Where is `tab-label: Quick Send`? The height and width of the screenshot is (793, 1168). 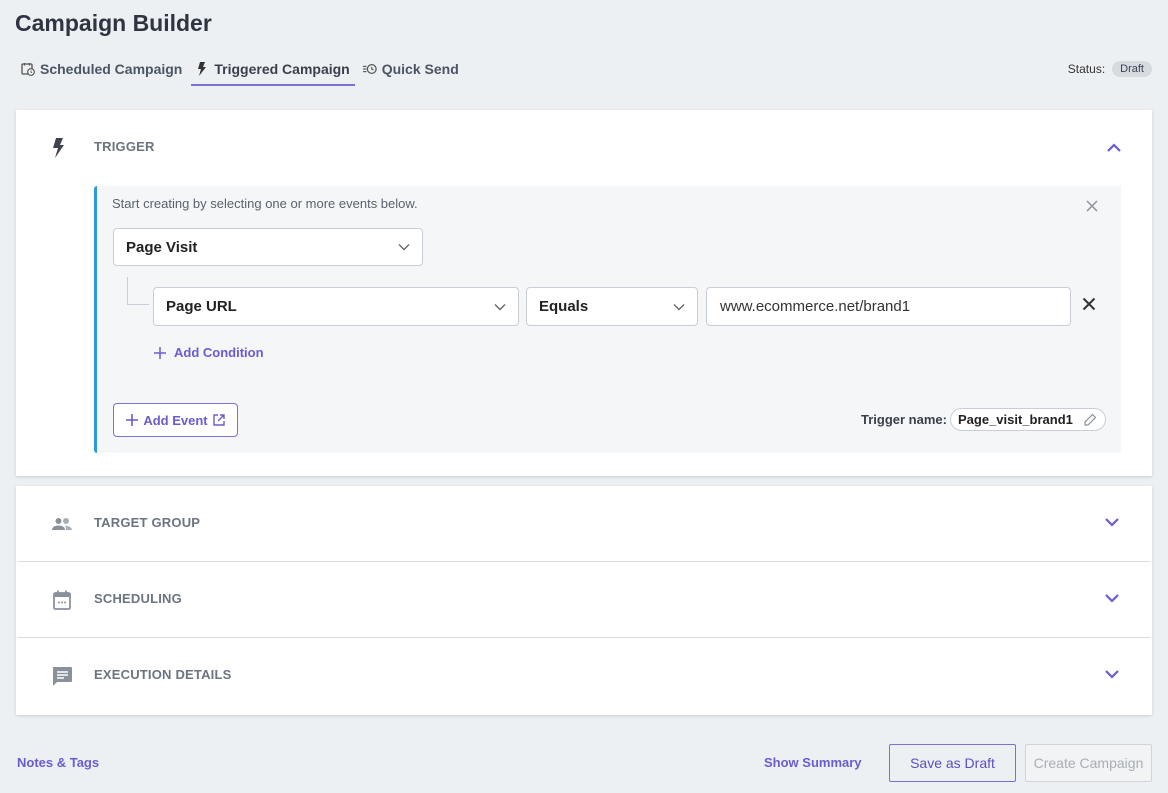 tab-label: Quick Send is located at coordinates (420, 69).